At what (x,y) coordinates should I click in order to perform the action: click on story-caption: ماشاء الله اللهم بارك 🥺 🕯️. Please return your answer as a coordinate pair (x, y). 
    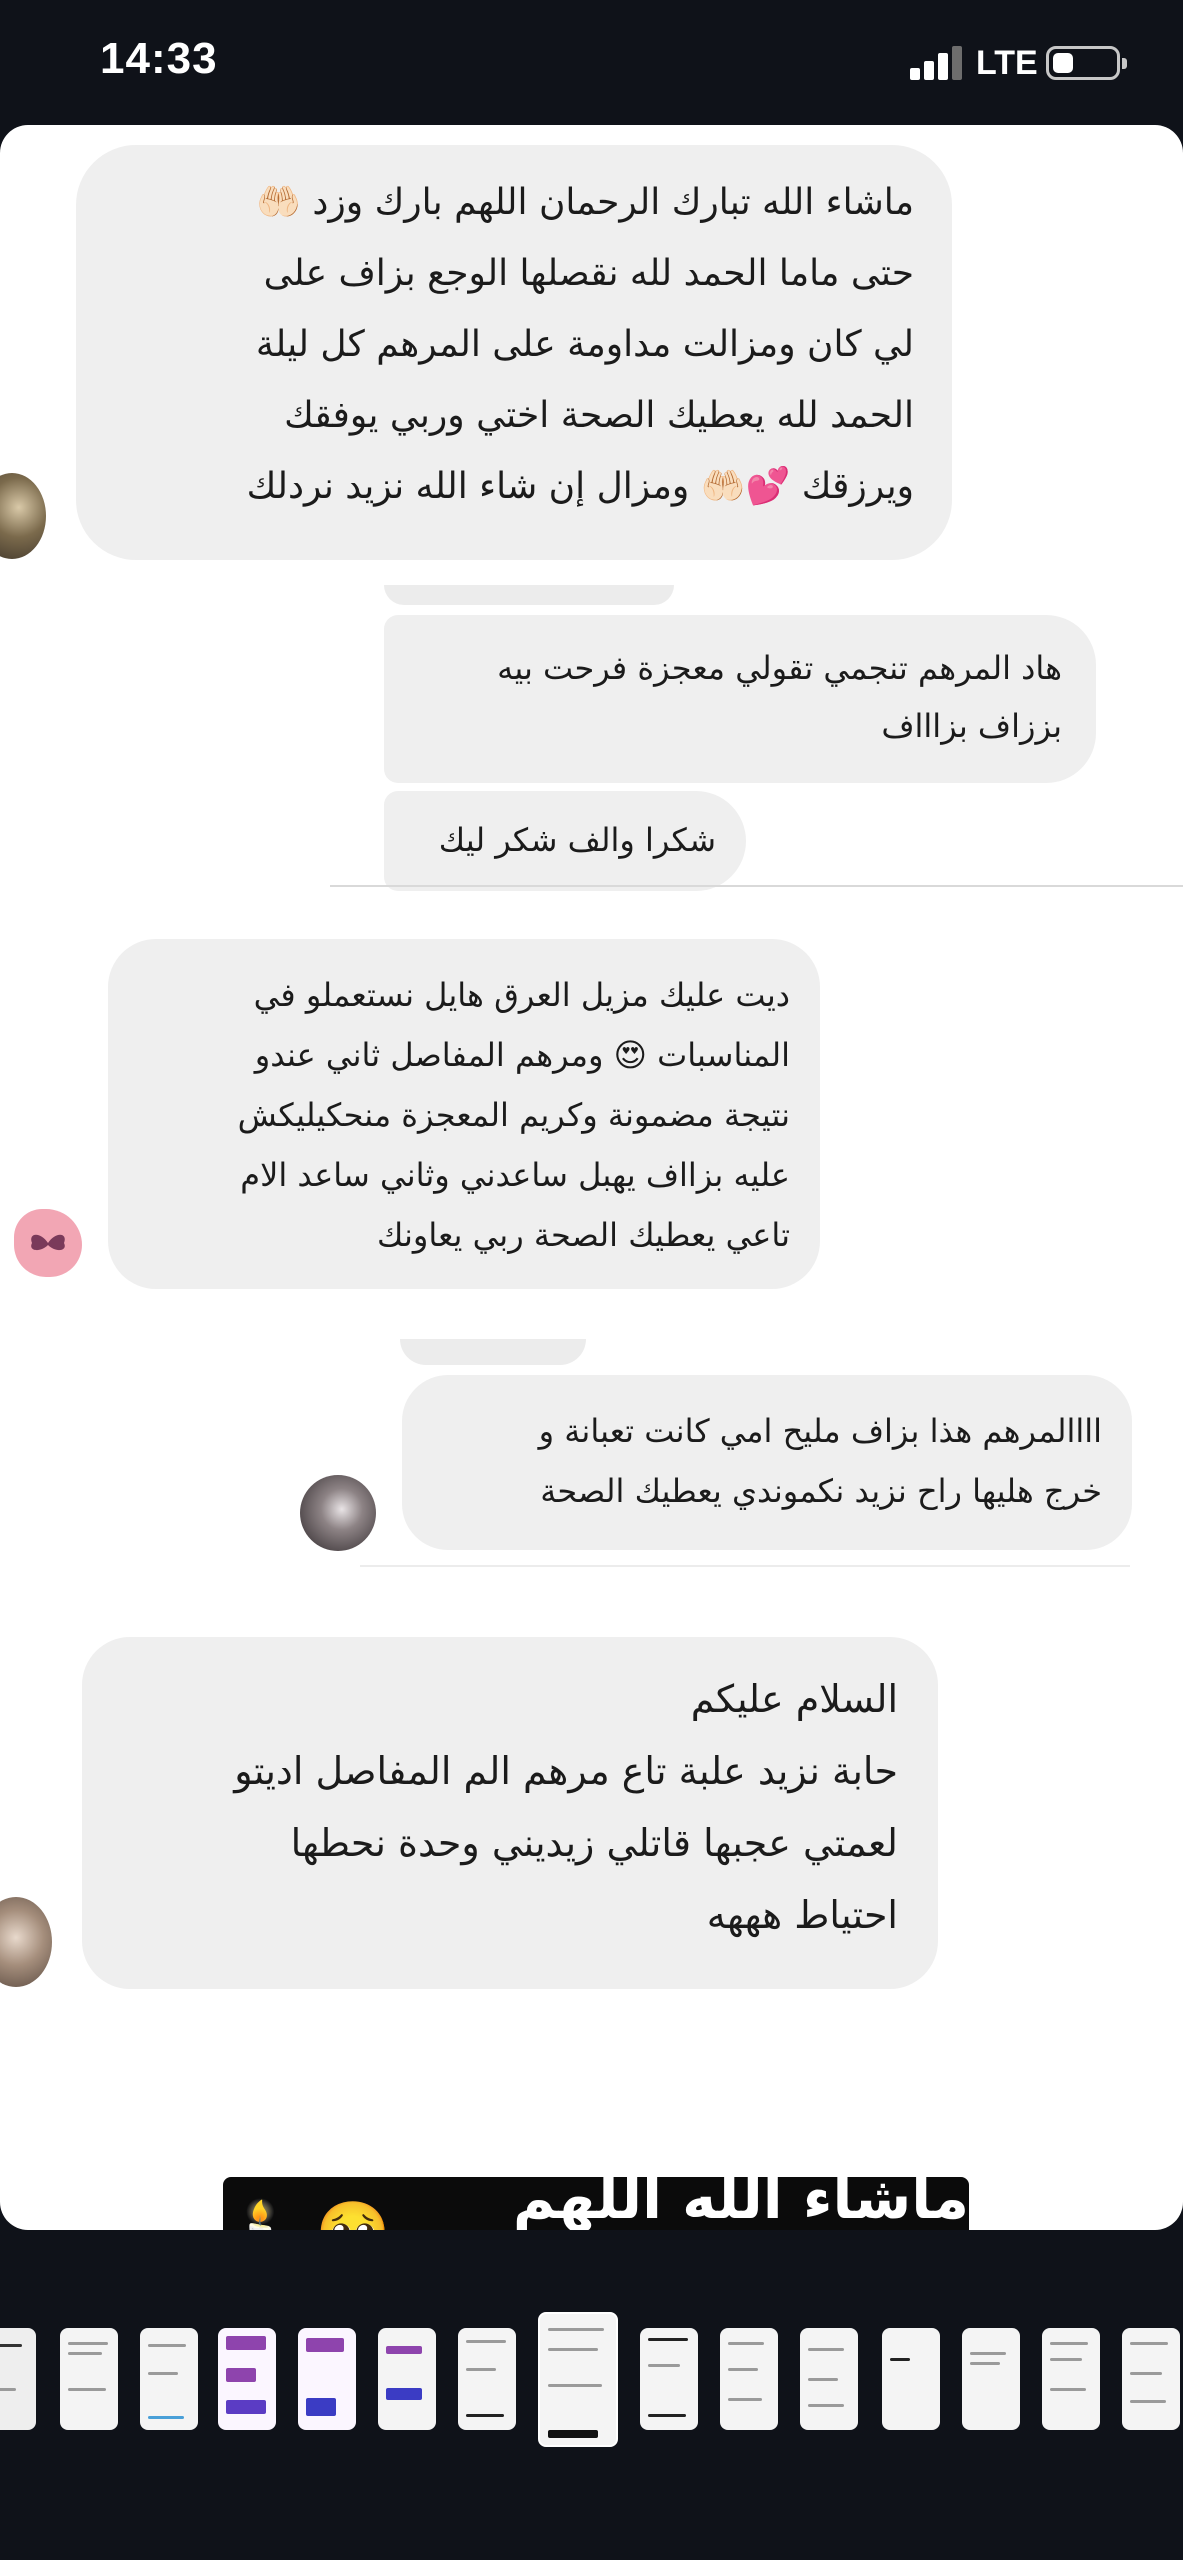
    Looking at the image, I should click on (596, 2197).